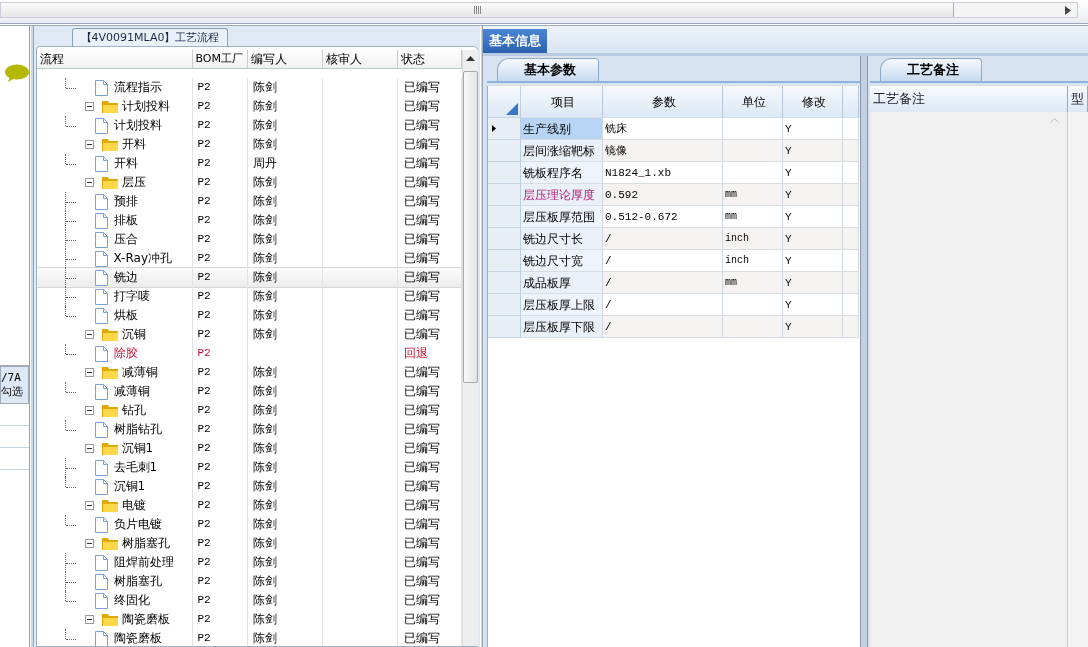 This screenshot has width=1088, height=647. I want to click on corner-triangle-icon, so click(512, 109).